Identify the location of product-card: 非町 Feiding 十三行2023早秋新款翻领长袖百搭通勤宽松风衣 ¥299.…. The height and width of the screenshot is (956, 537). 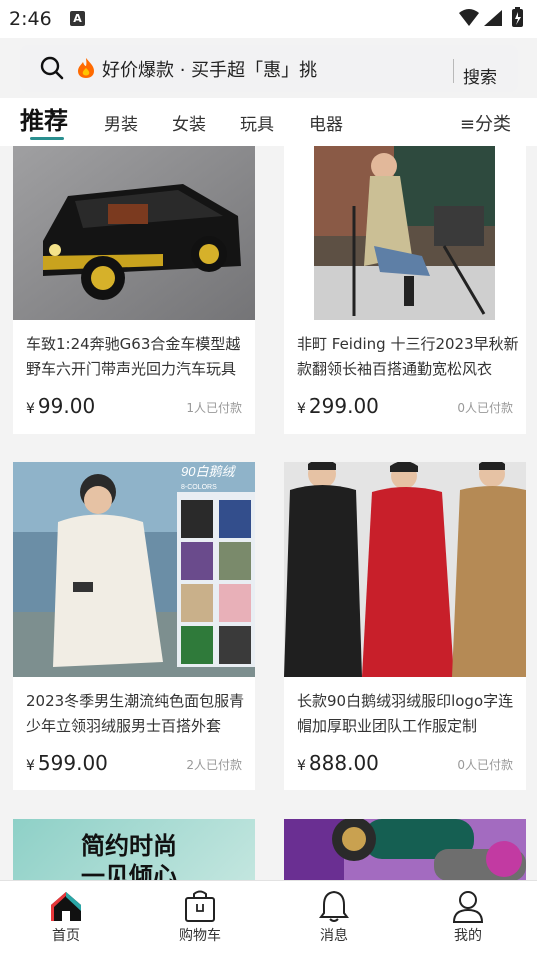
(405, 290).